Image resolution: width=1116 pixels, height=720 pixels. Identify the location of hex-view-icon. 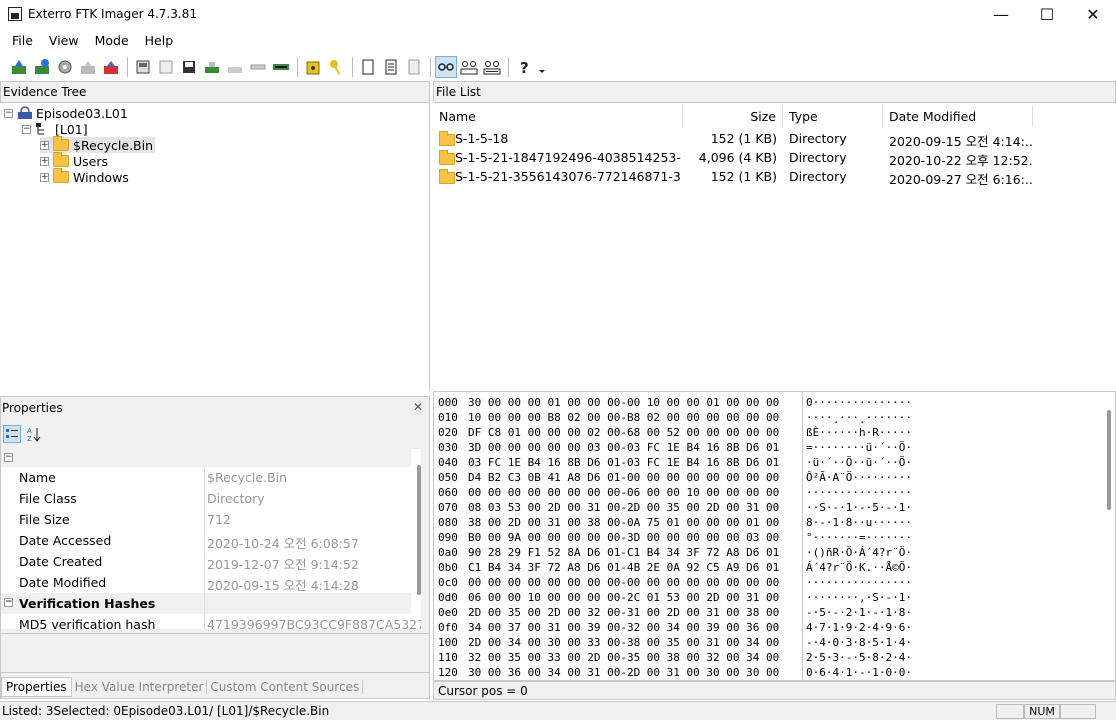
(492, 67).